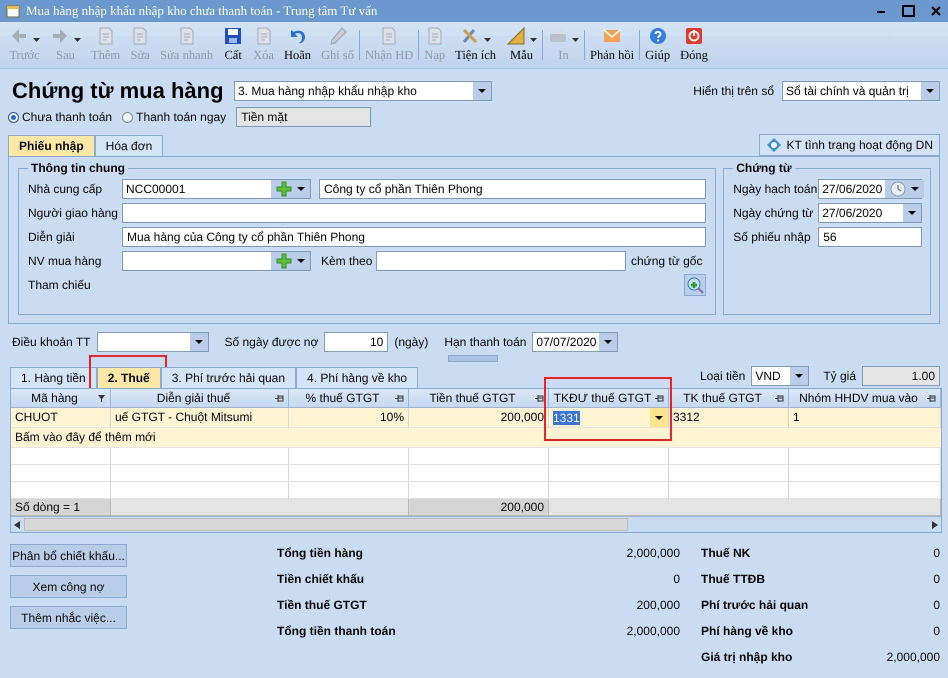  I want to click on credit-days-field: 10, so click(356, 342).